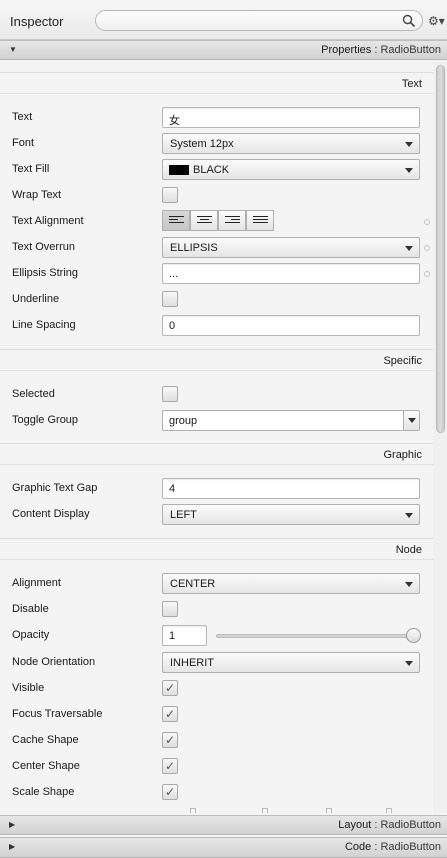  I want to click on row-visible: Visible ✓, so click(216, 689).